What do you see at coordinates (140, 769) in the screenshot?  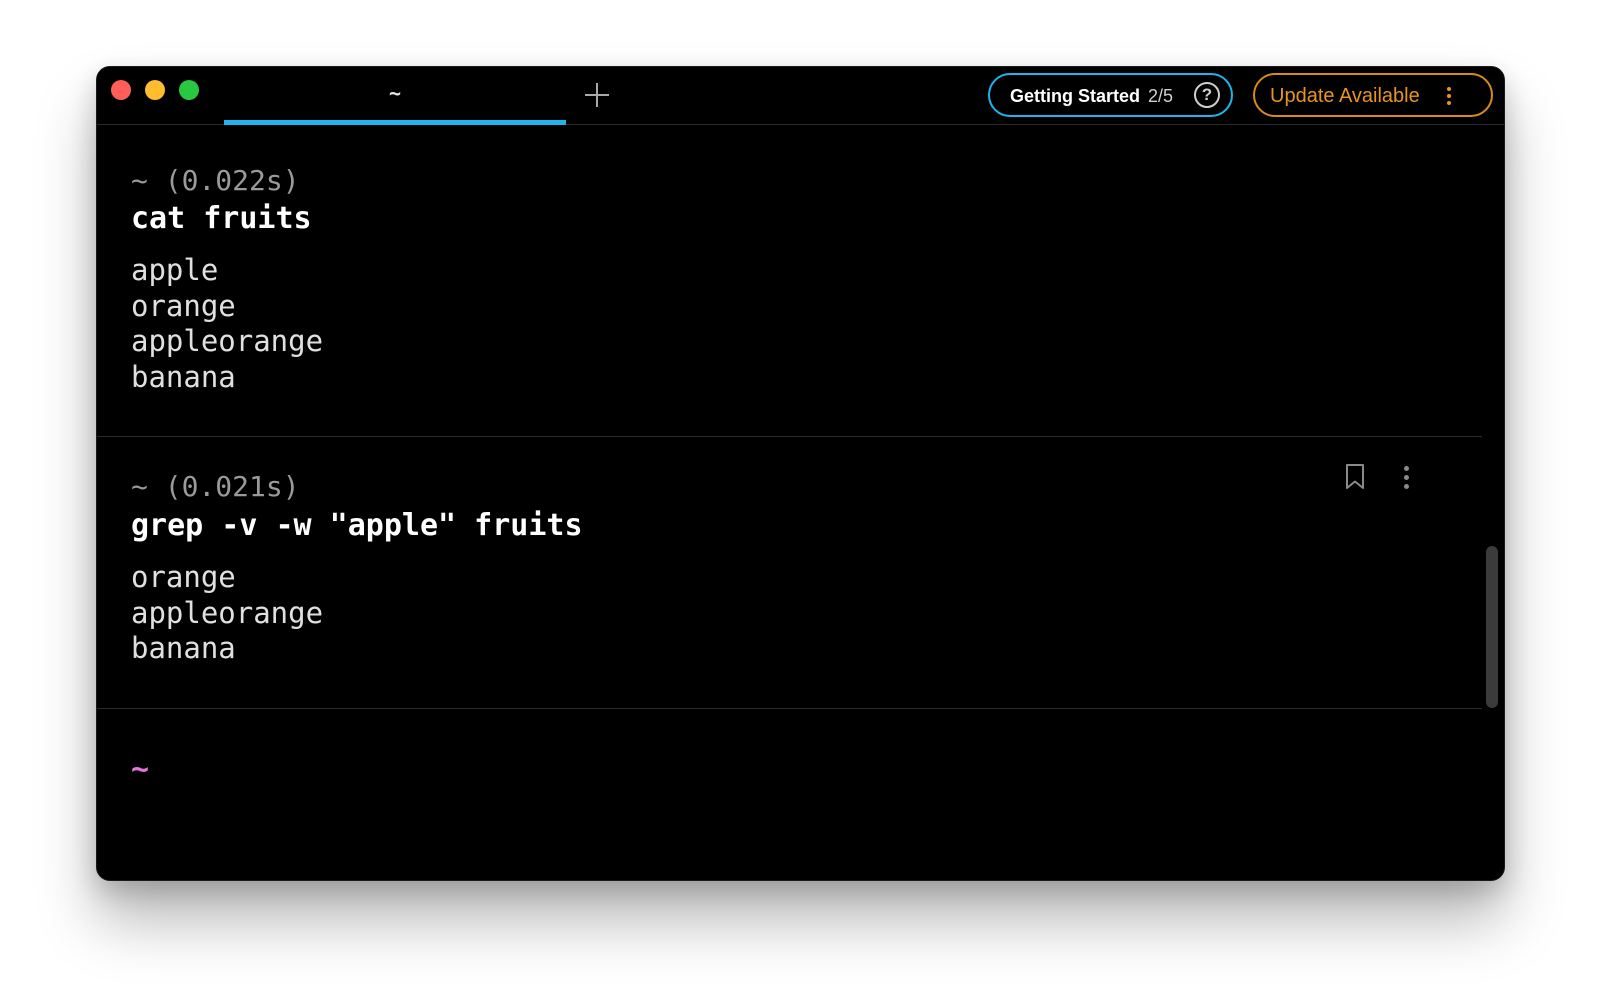 I see `input-prompt: ~` at bounding box center [140, 769].